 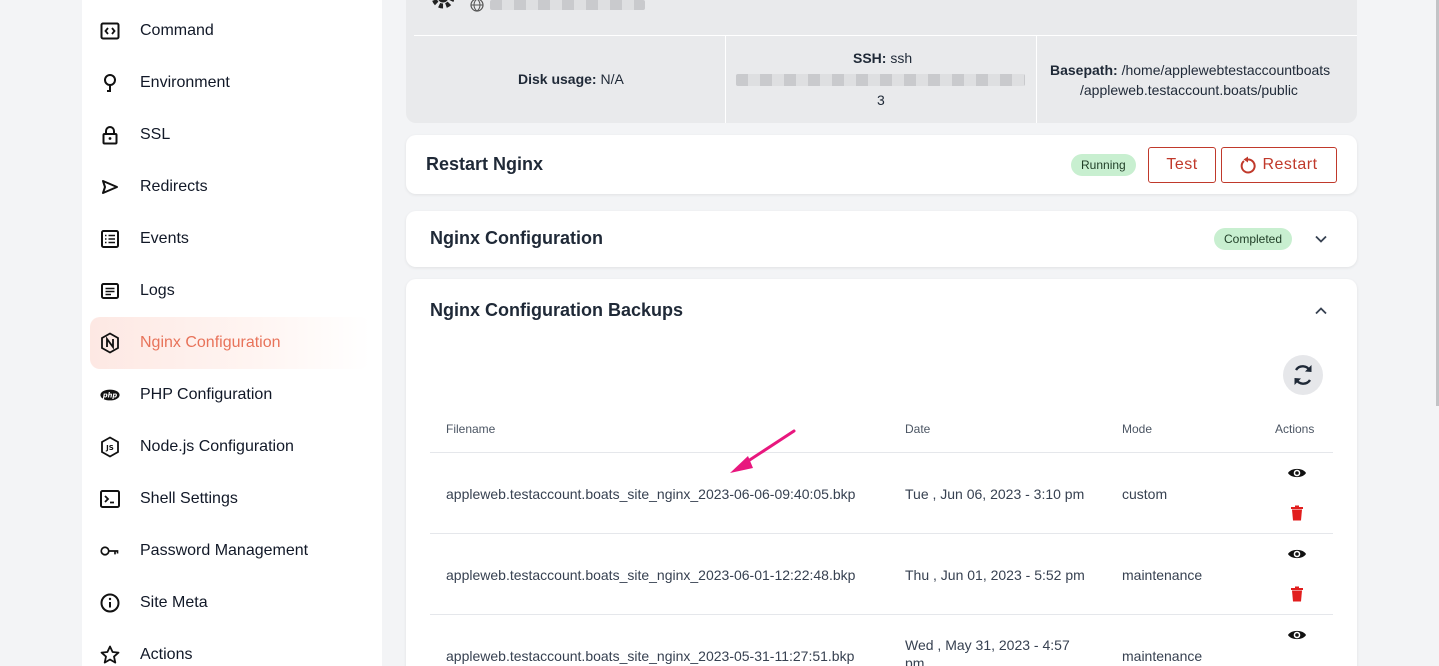 I want to click on sidebar-item-nodejs-configuration: JS Node.js Configuration, so click(x=230, y=447).